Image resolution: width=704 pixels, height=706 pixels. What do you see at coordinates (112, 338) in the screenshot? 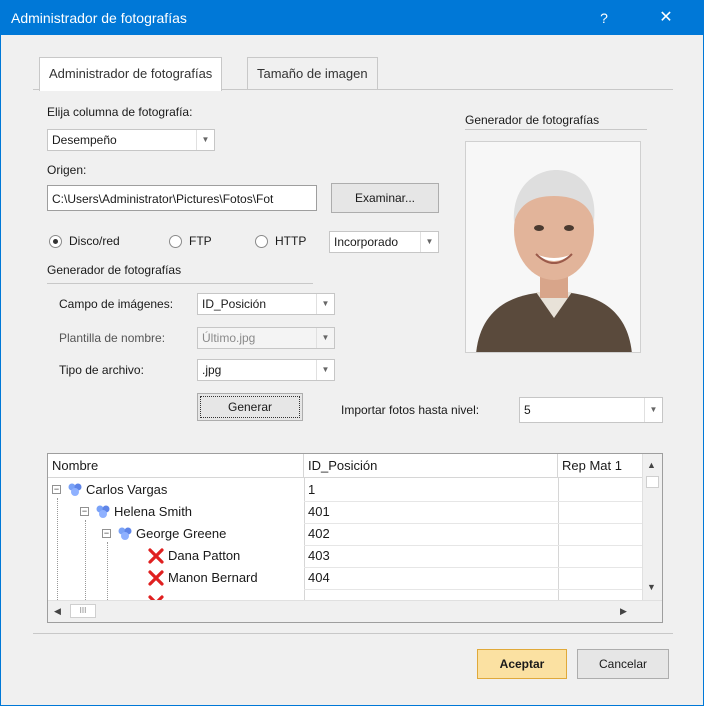
I see `name-template-label: Plantilla de nombre:` at bounding box center [112, 338].